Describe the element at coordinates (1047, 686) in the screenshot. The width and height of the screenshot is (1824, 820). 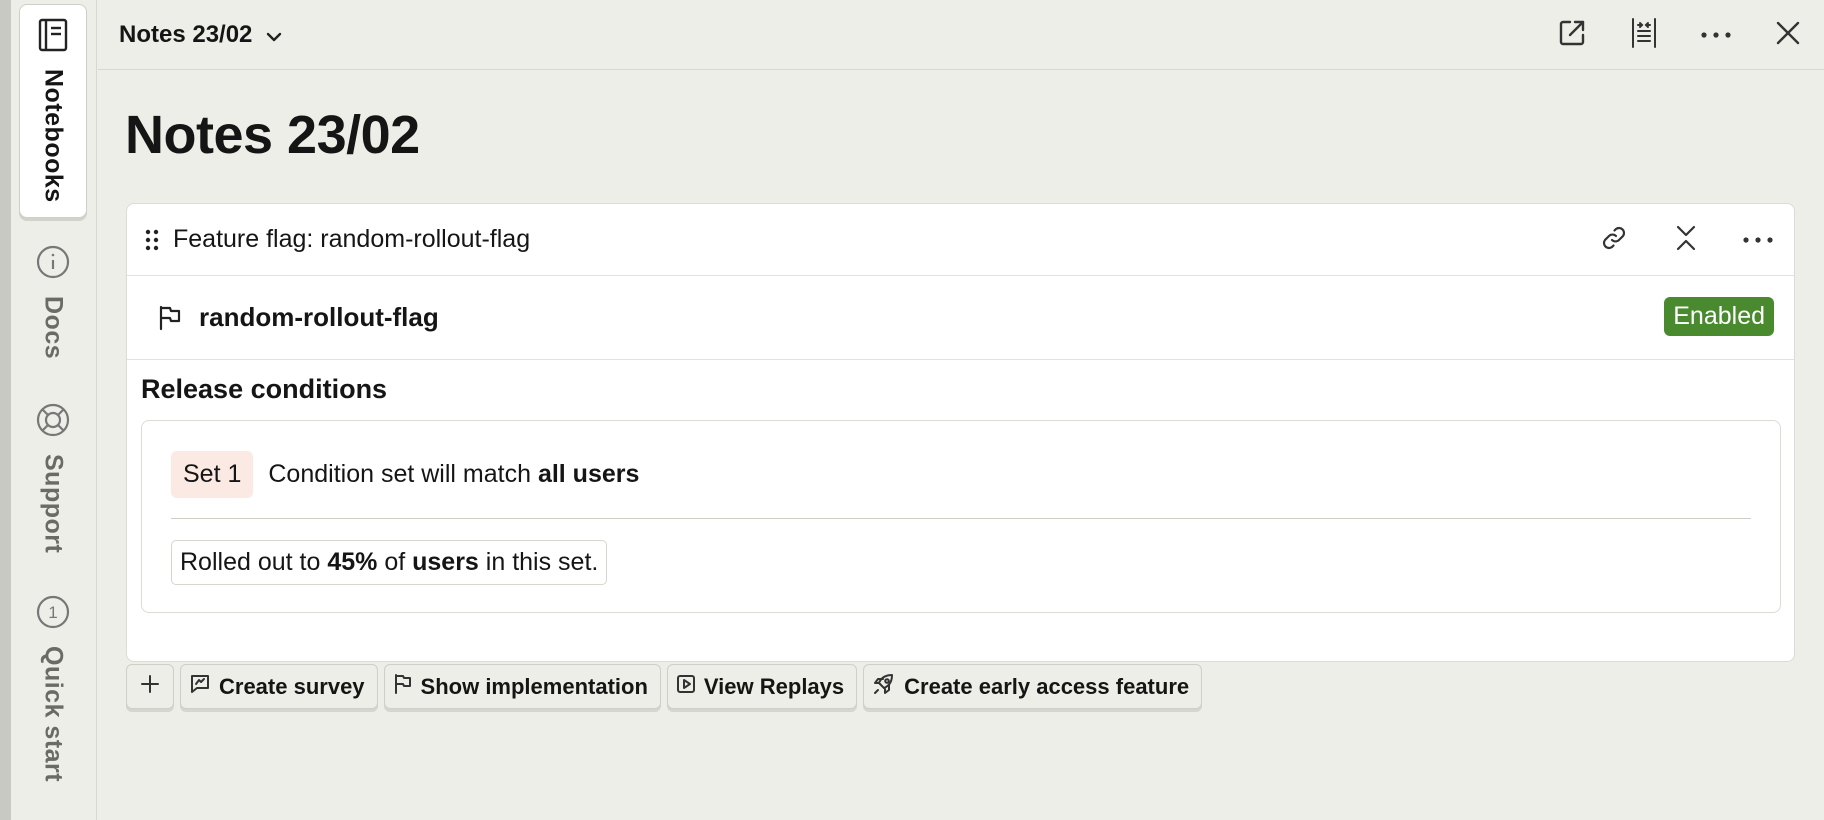
I see `create-early-access-label: Create early access feature` at that location.